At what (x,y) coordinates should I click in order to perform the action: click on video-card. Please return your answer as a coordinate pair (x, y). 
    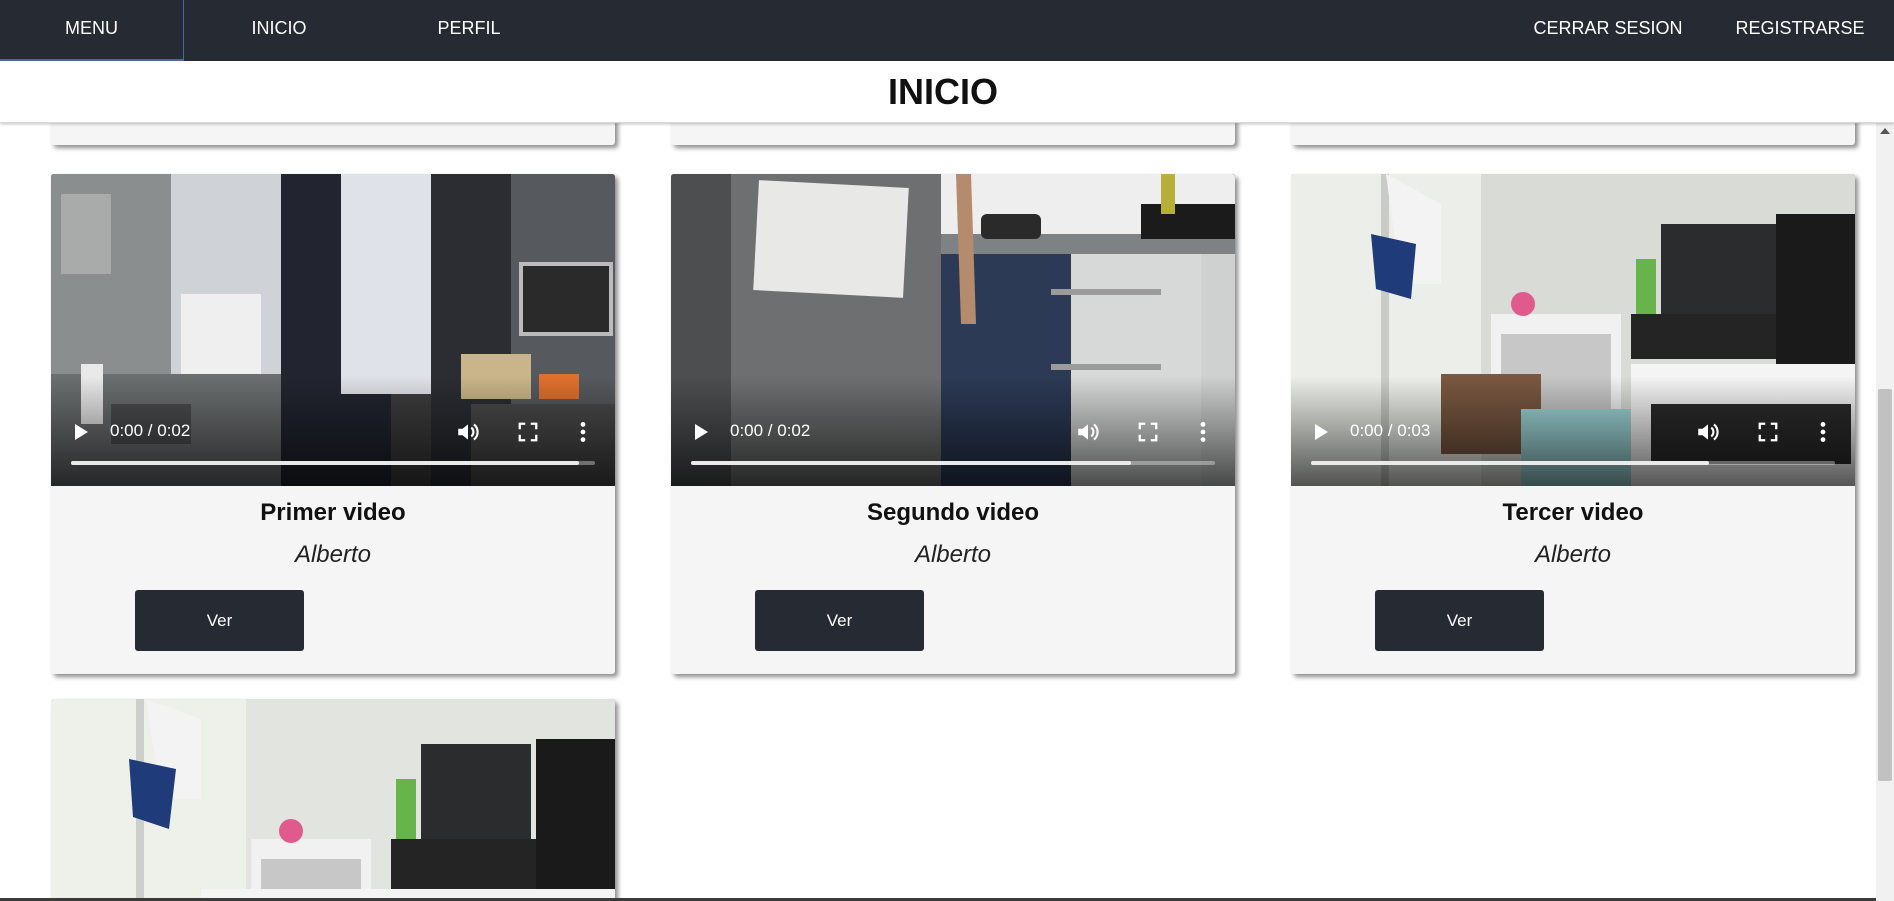
    Looking at the image, I should click on (333, 800).